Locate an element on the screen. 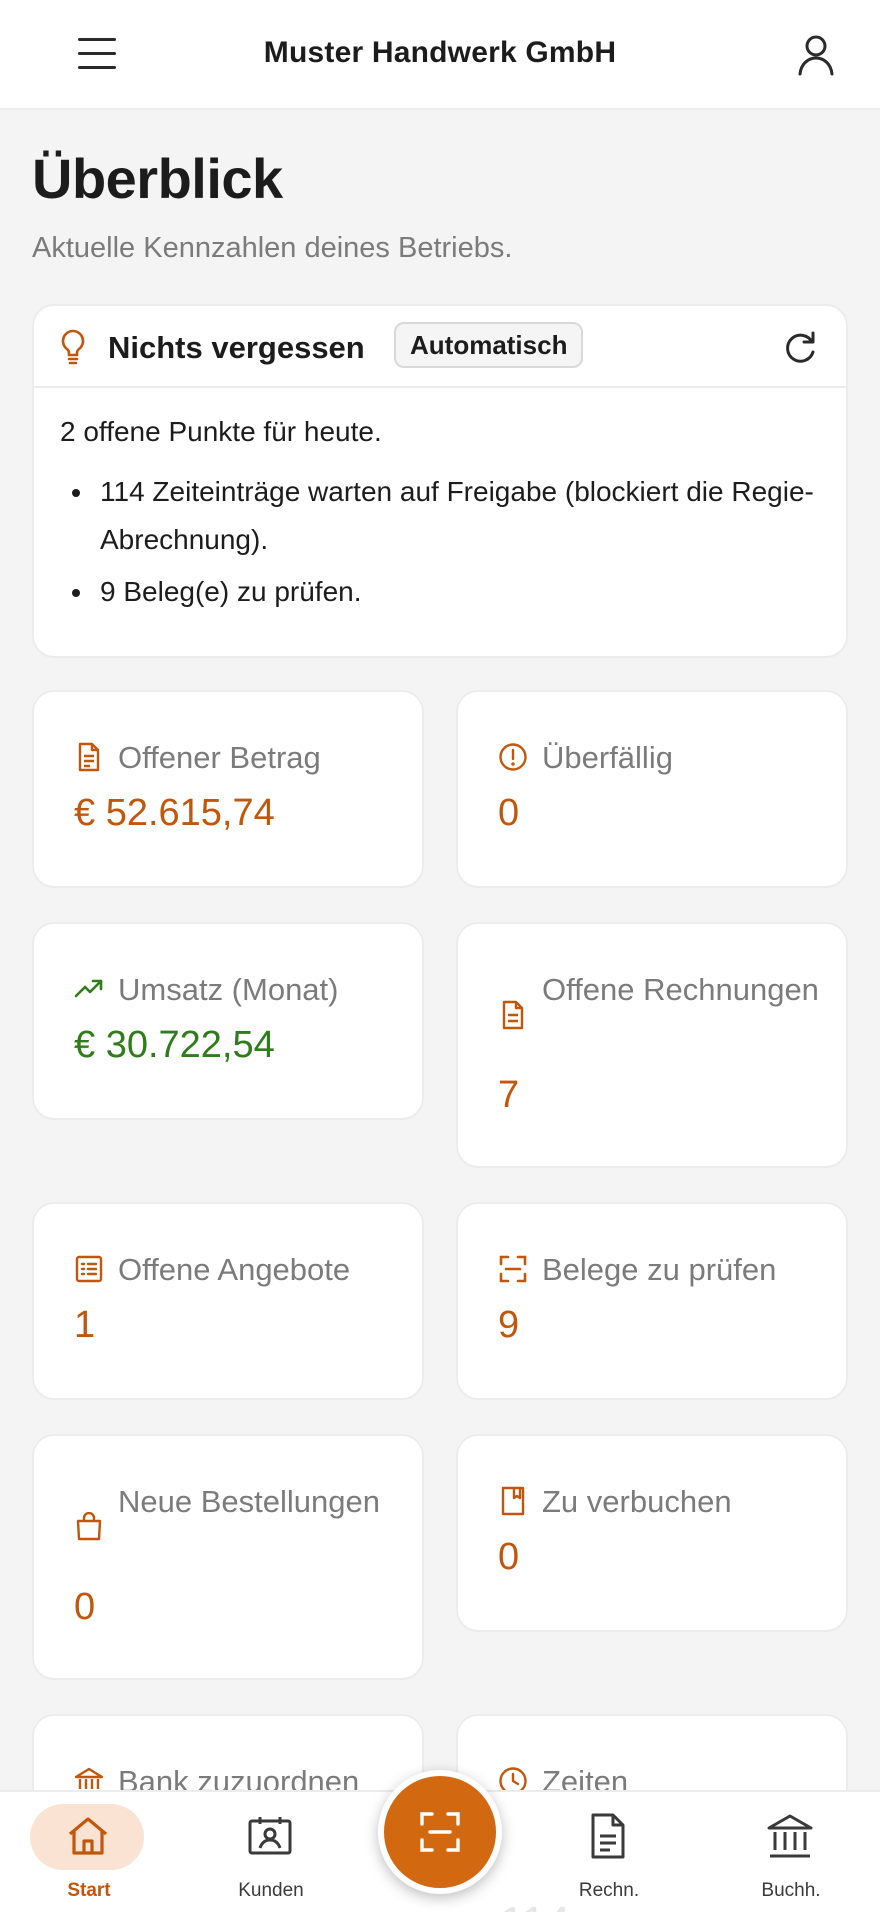 The width and height of the screenshot is (880, 1912). reminder-item-receipts: 9 Beleg(e) zu prüfen. is located at coordinates (445, 592).